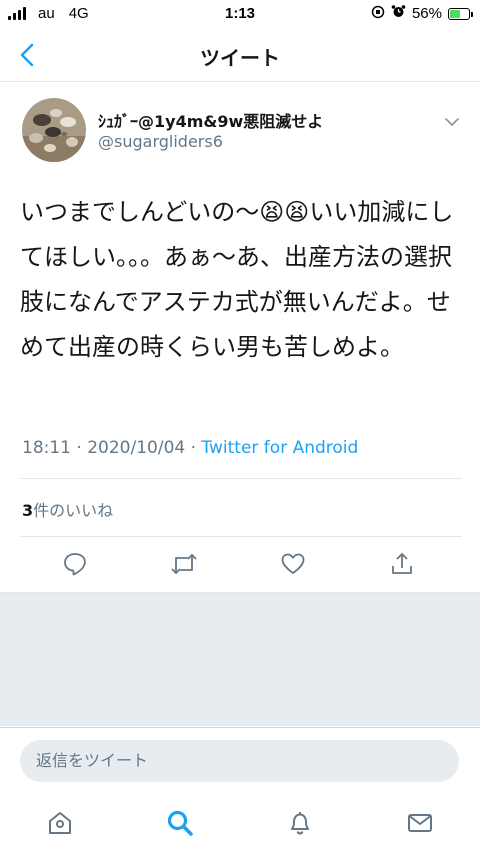 The width and height of the screenshot is (480, 854). Describe the element at coordinates (398, 13) in the screenshot. I see `alarm-icon` at that location.